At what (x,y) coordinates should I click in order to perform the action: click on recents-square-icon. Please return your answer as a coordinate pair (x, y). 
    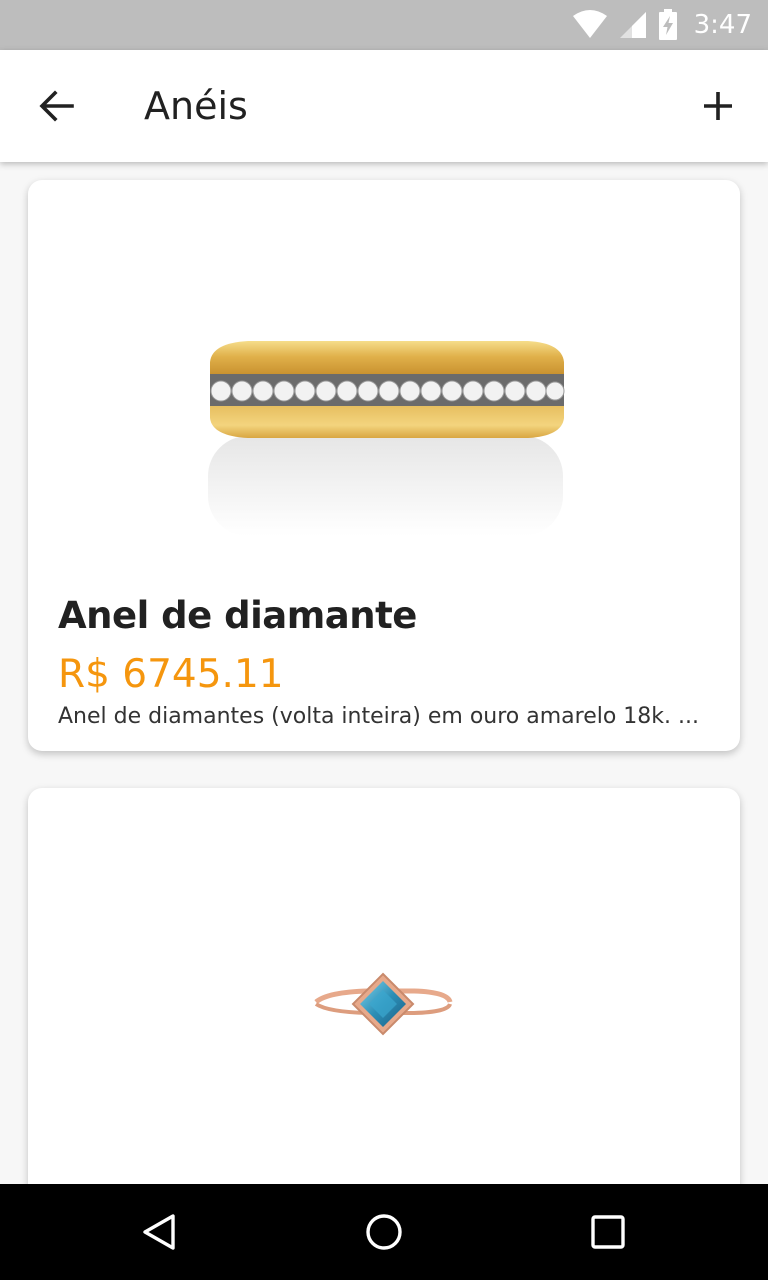
    Looking at the image, I should click on (608, 1232).